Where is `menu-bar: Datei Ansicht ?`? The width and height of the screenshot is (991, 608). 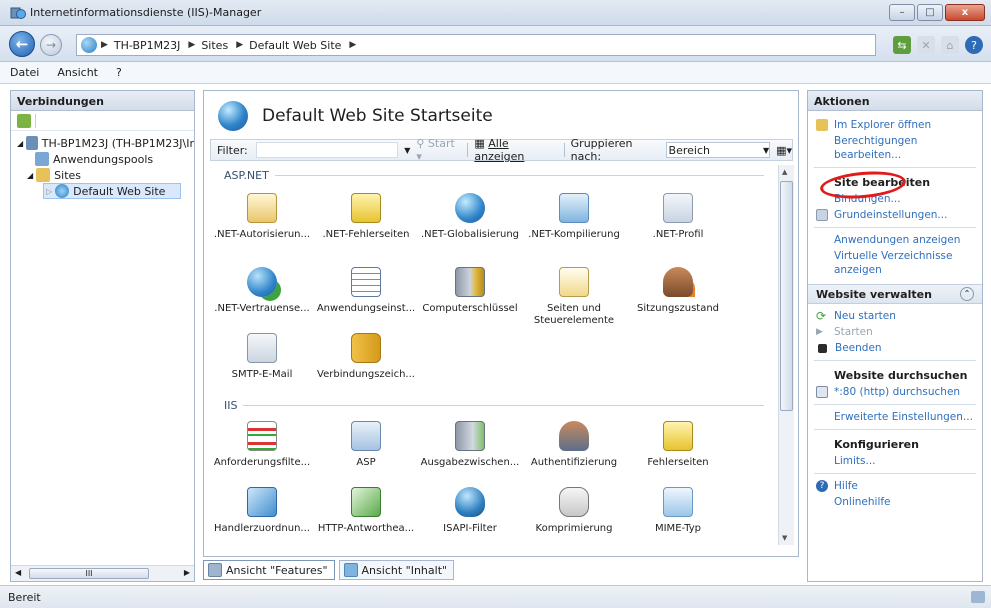
menu-bar: Datei Ansicht ? is located at coordinates (495, 73).